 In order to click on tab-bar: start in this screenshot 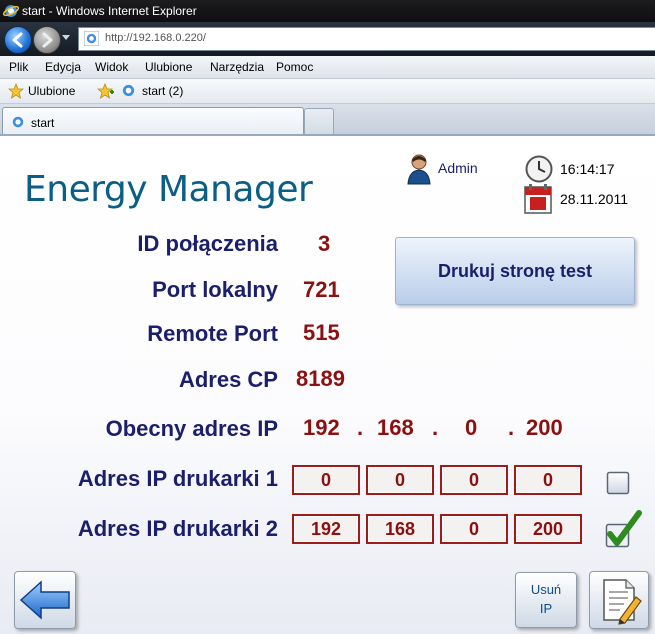, I will do `click(327, 120)`.